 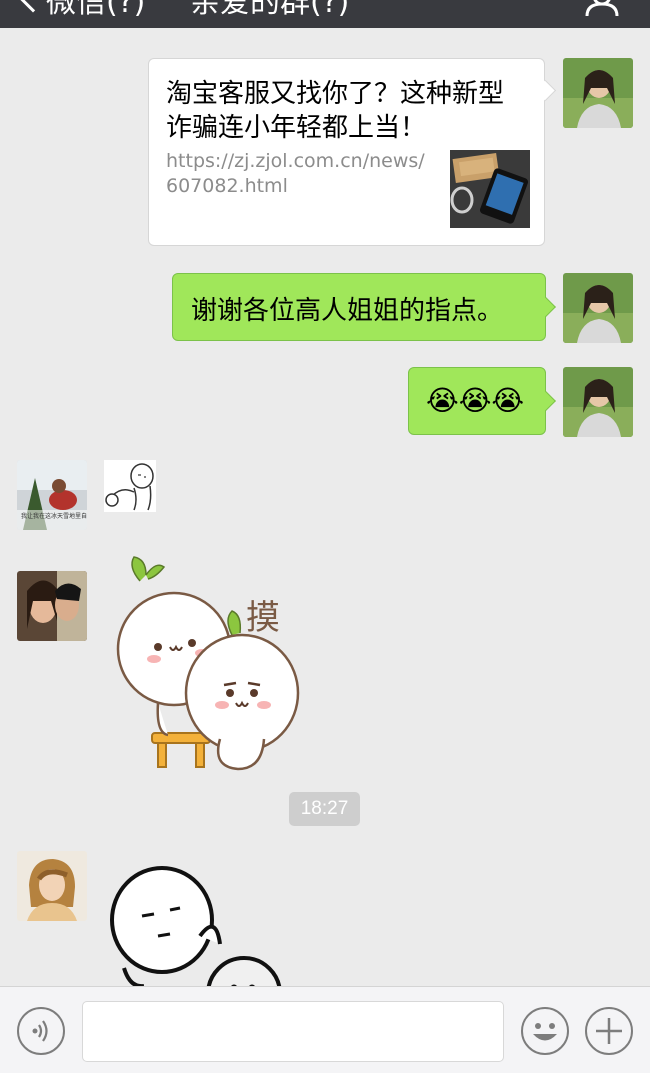 I want to click on sent-emoji-bubble: 😭😭😭, so click(x=477, y=401).